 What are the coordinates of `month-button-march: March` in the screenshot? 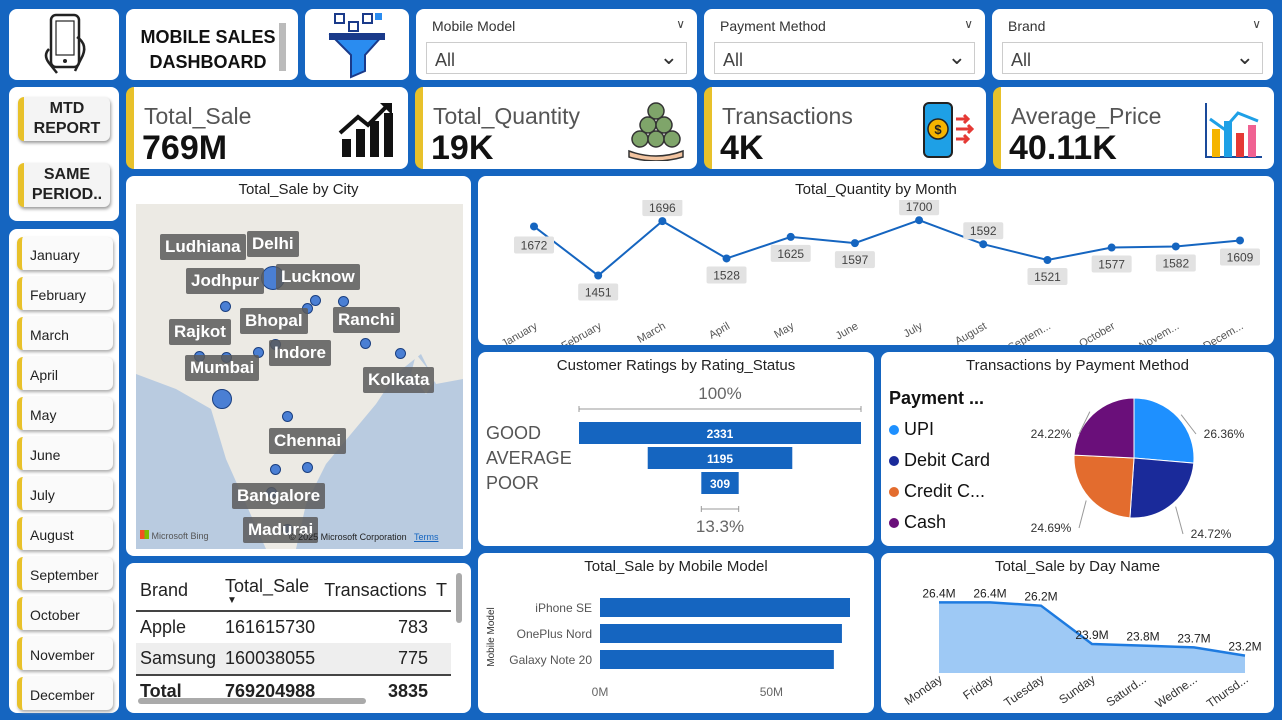 It's located at (65, 333).